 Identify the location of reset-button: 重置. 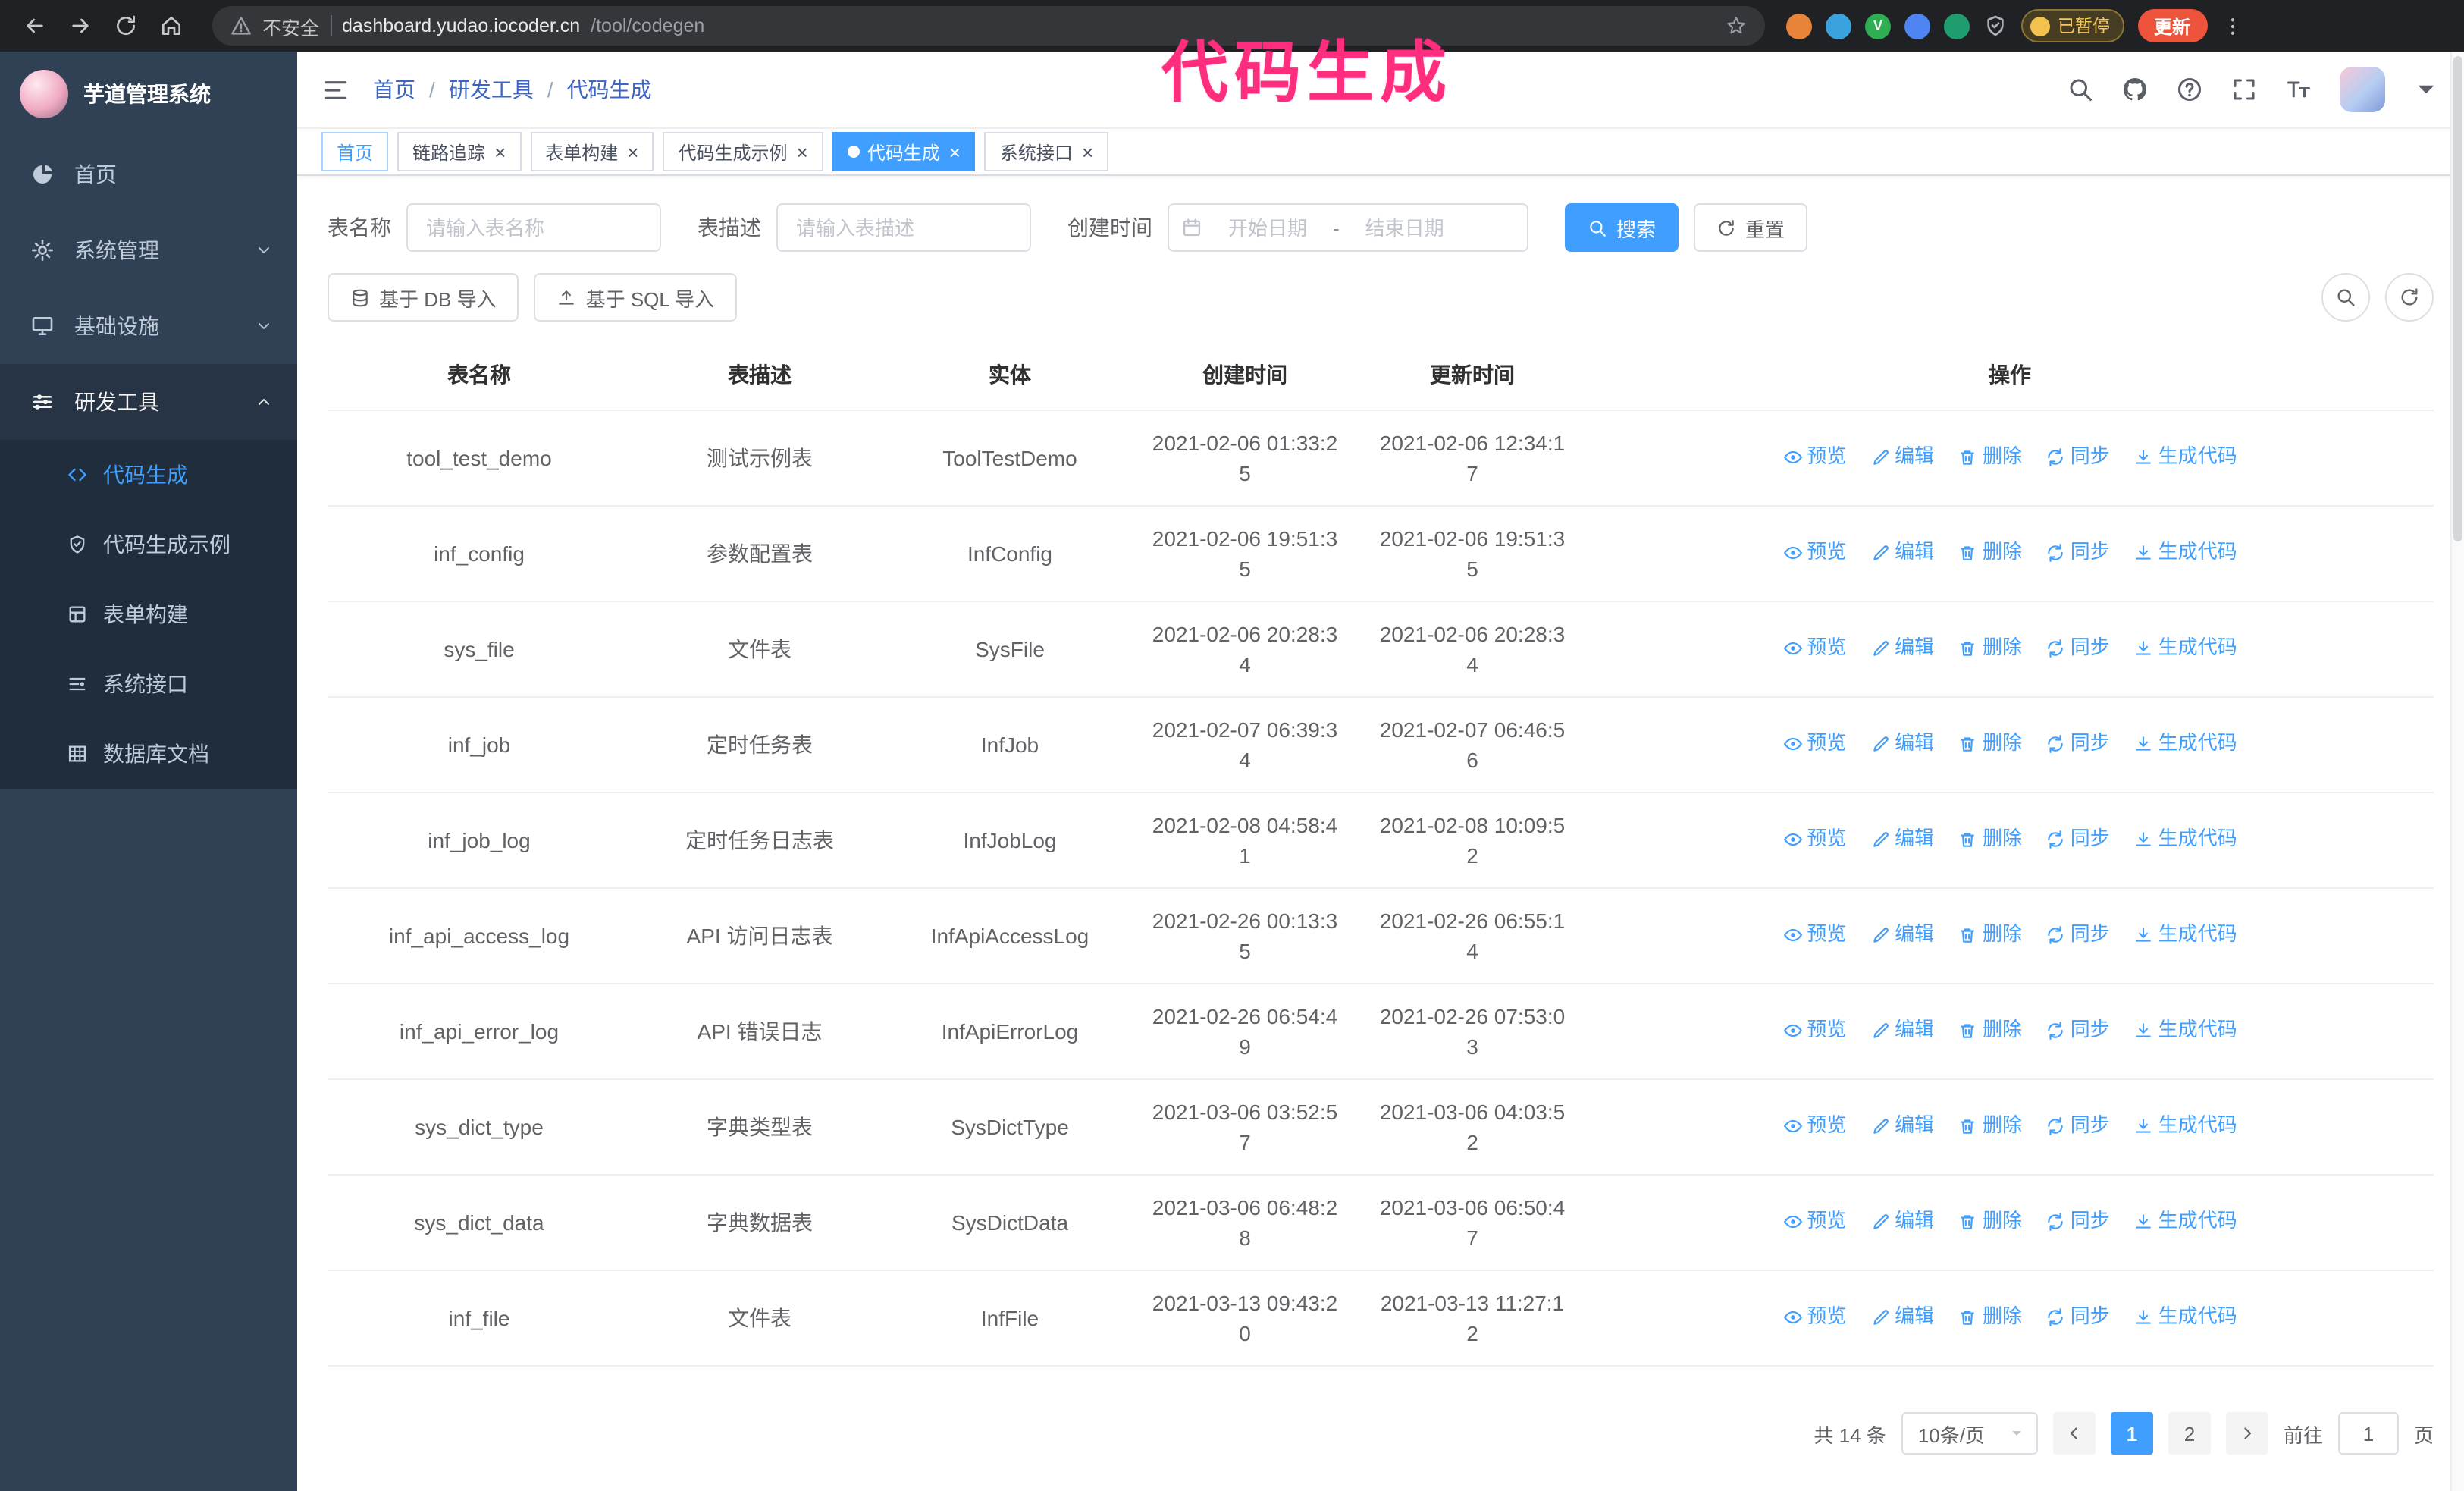
(1751, 227).